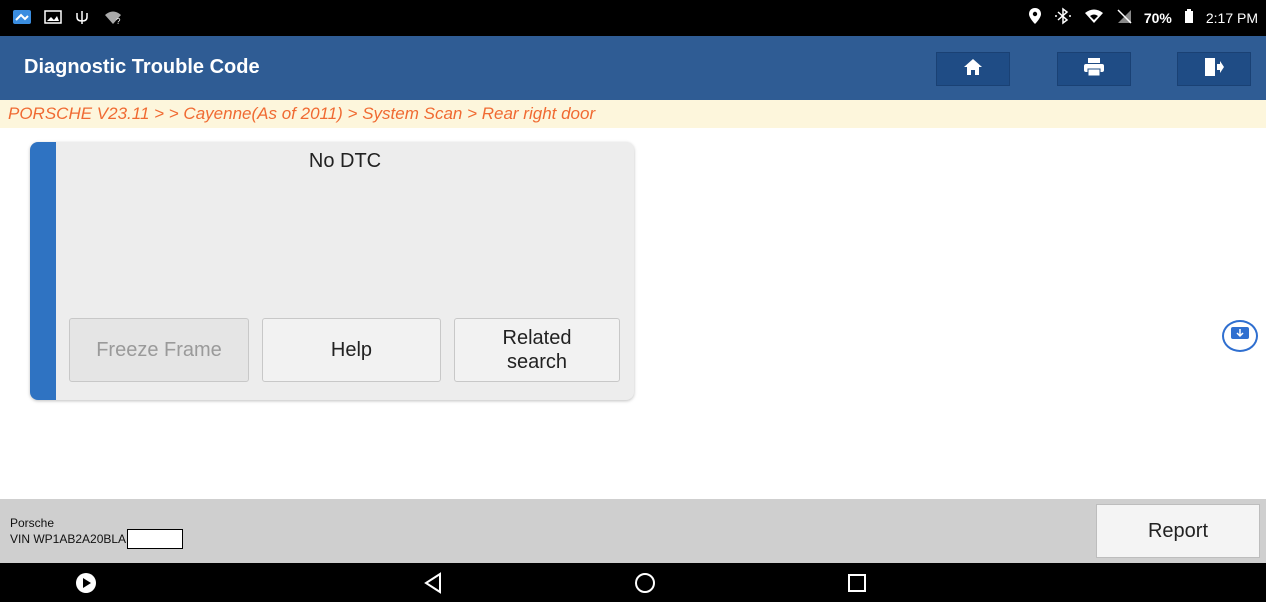 Image resolution: width=1266 pixels, height=602 pixels. What do you see at coordinates (68, 539) in the screenshot?
I see `vin-text: VIN WP1AB2A20BLA` at bounding box center [68, 539].